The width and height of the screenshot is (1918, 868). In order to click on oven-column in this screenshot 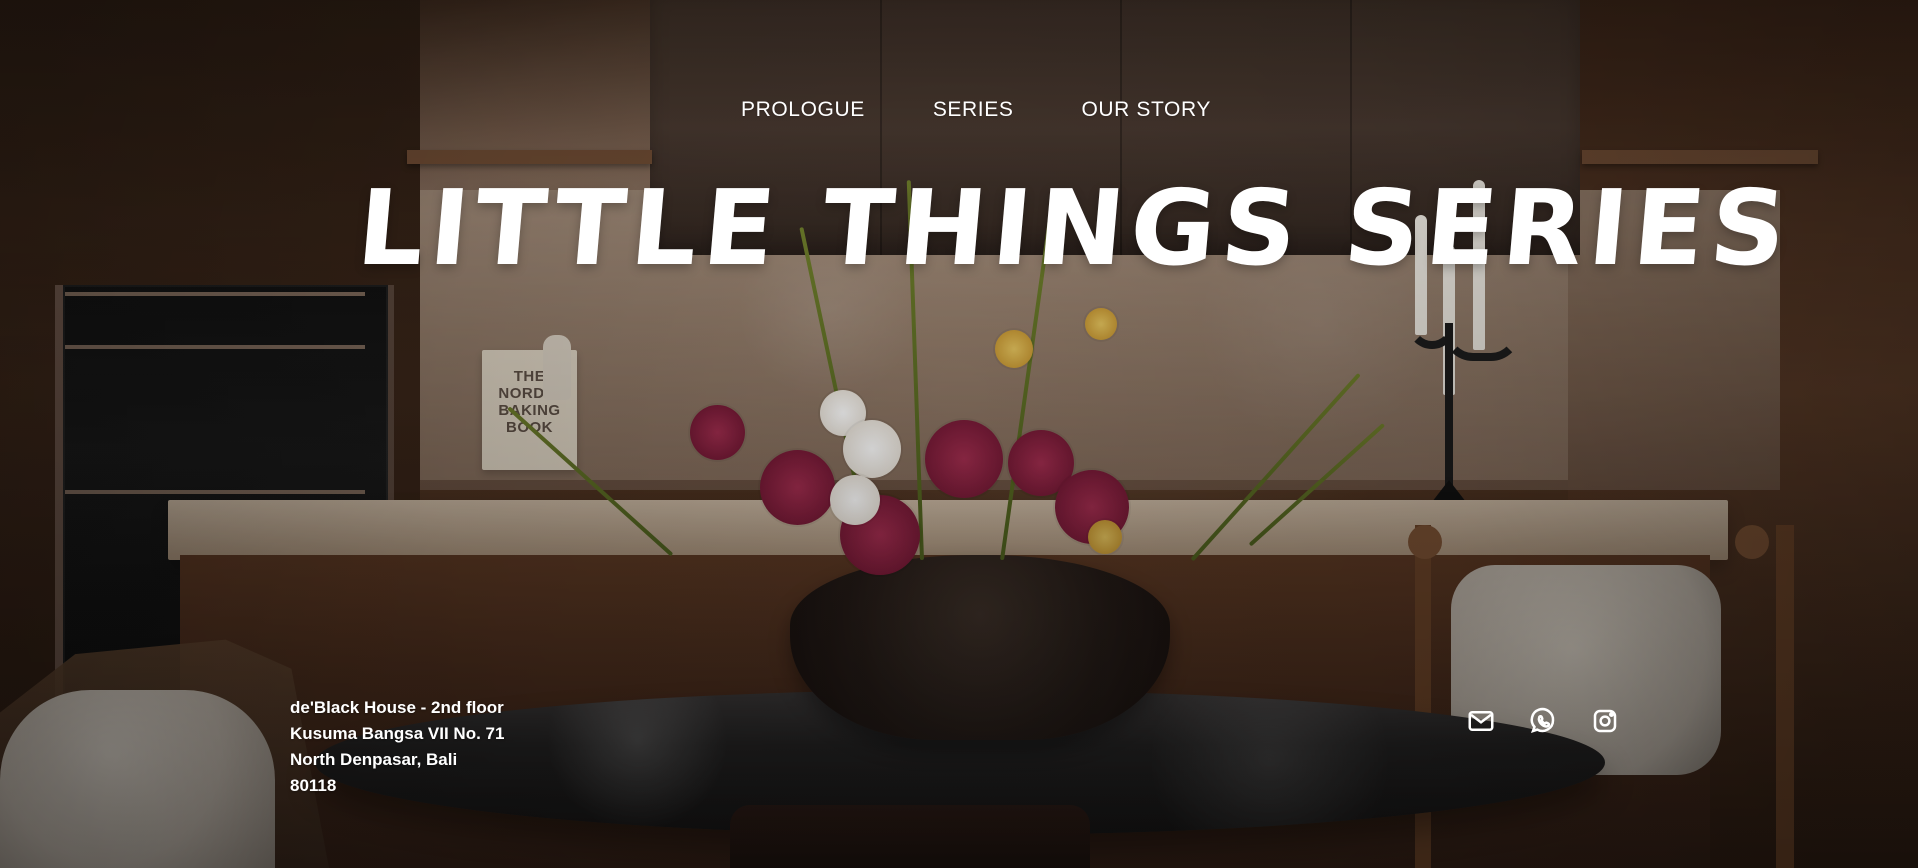, I will do `click(224, 500)`.